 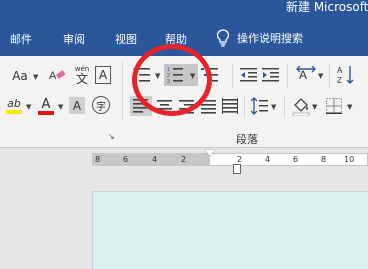 I want to click on font-color-icon: A, so click(x=46, y=104).